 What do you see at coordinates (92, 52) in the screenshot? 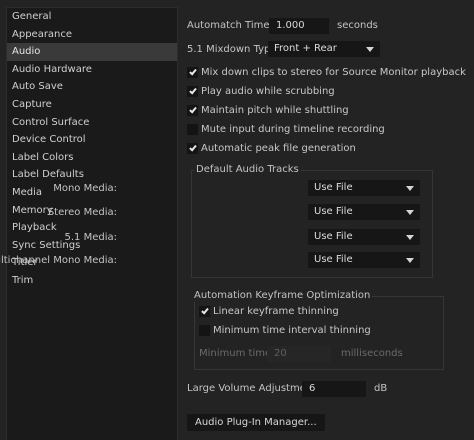
I see `sidebar-item-audio: Audio` at bounding box center [92, 52].